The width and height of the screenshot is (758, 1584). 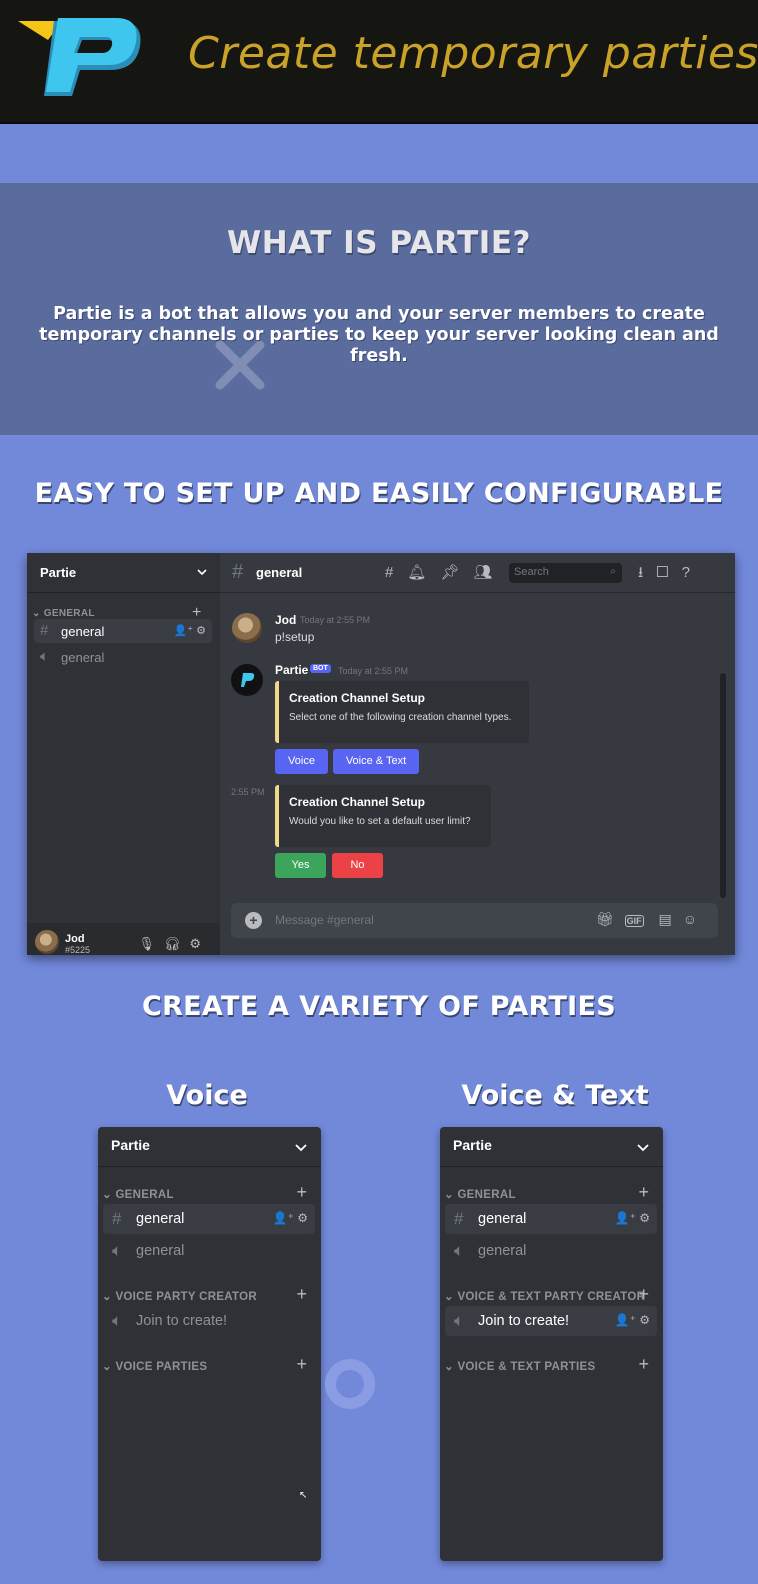 I want to click on voice-button: Voice, so click(x=301, y=761).